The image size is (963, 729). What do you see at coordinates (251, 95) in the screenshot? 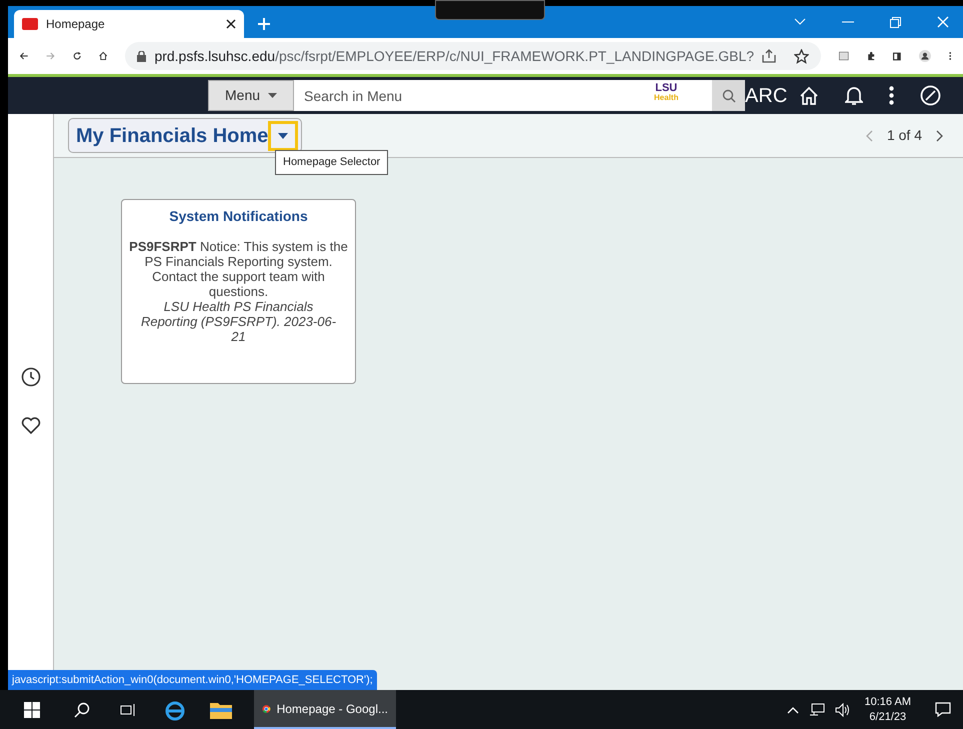
I see `menu-button: Menu` at bounding box center [251, 95].